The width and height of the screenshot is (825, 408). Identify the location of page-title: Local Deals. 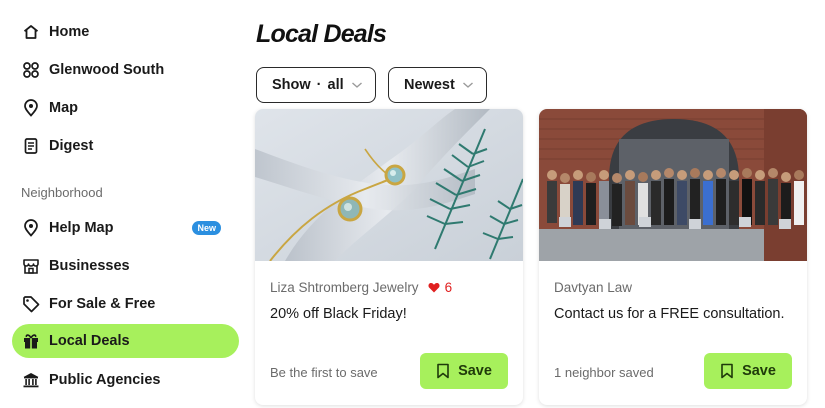
(321, 34).